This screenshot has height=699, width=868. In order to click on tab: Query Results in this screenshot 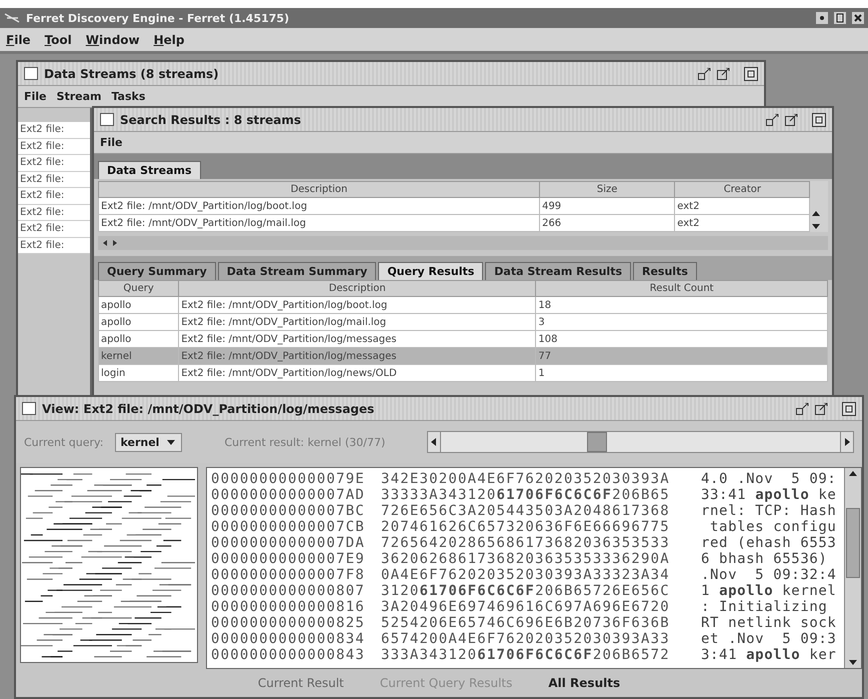, I will do `click(431, 271)`.